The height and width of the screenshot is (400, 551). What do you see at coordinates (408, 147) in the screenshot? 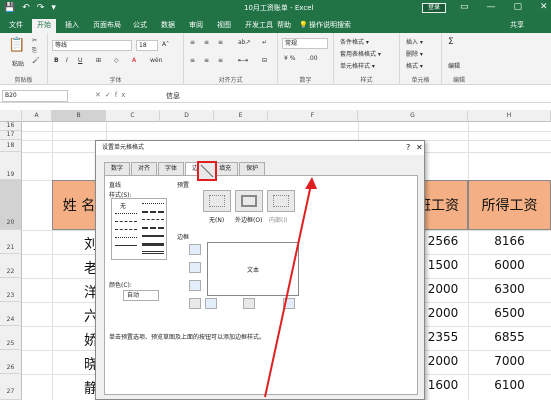
I see `dialog-help-icon: ?` at bounding box center [408, 147].